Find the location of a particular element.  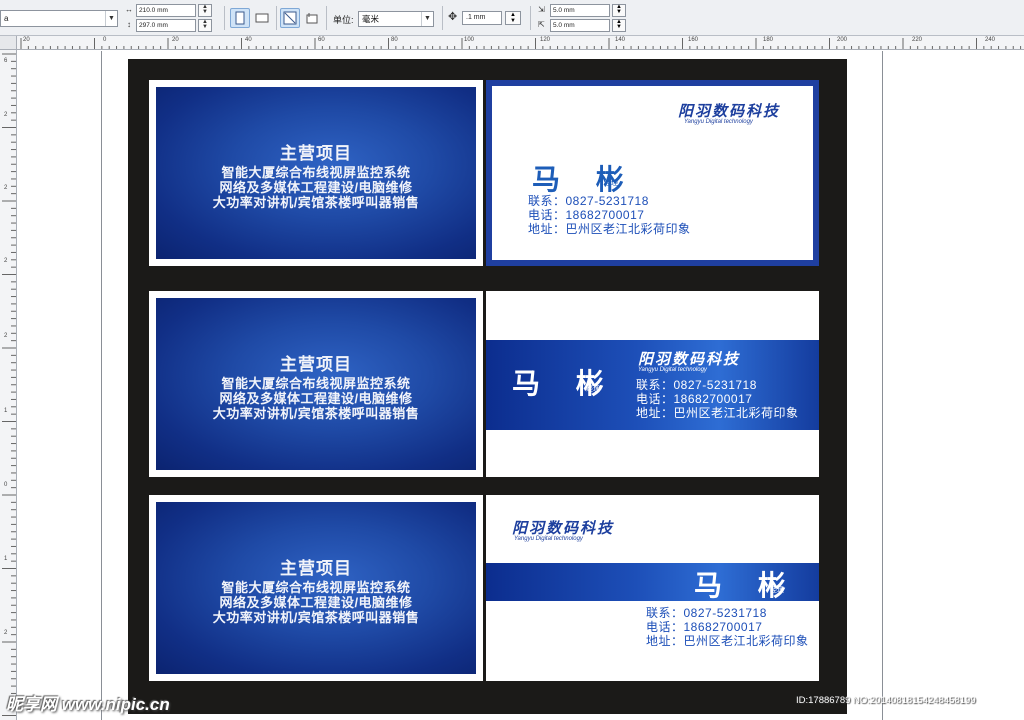

current-page-icon is located at coordinates (312, 18).